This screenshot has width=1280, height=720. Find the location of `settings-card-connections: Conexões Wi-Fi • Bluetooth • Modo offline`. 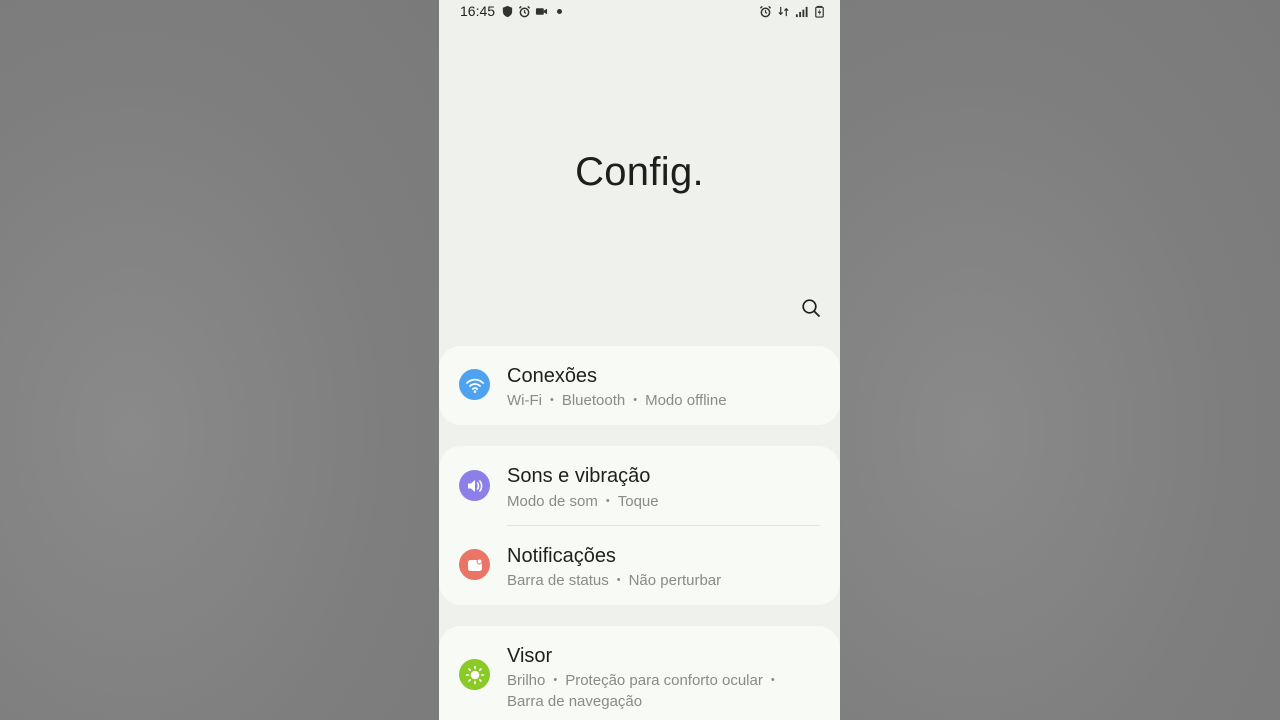

settings-card-connections: Conexões Wi-Fi • Bluetooth • Modo offline is located at coordinates (639, 385).